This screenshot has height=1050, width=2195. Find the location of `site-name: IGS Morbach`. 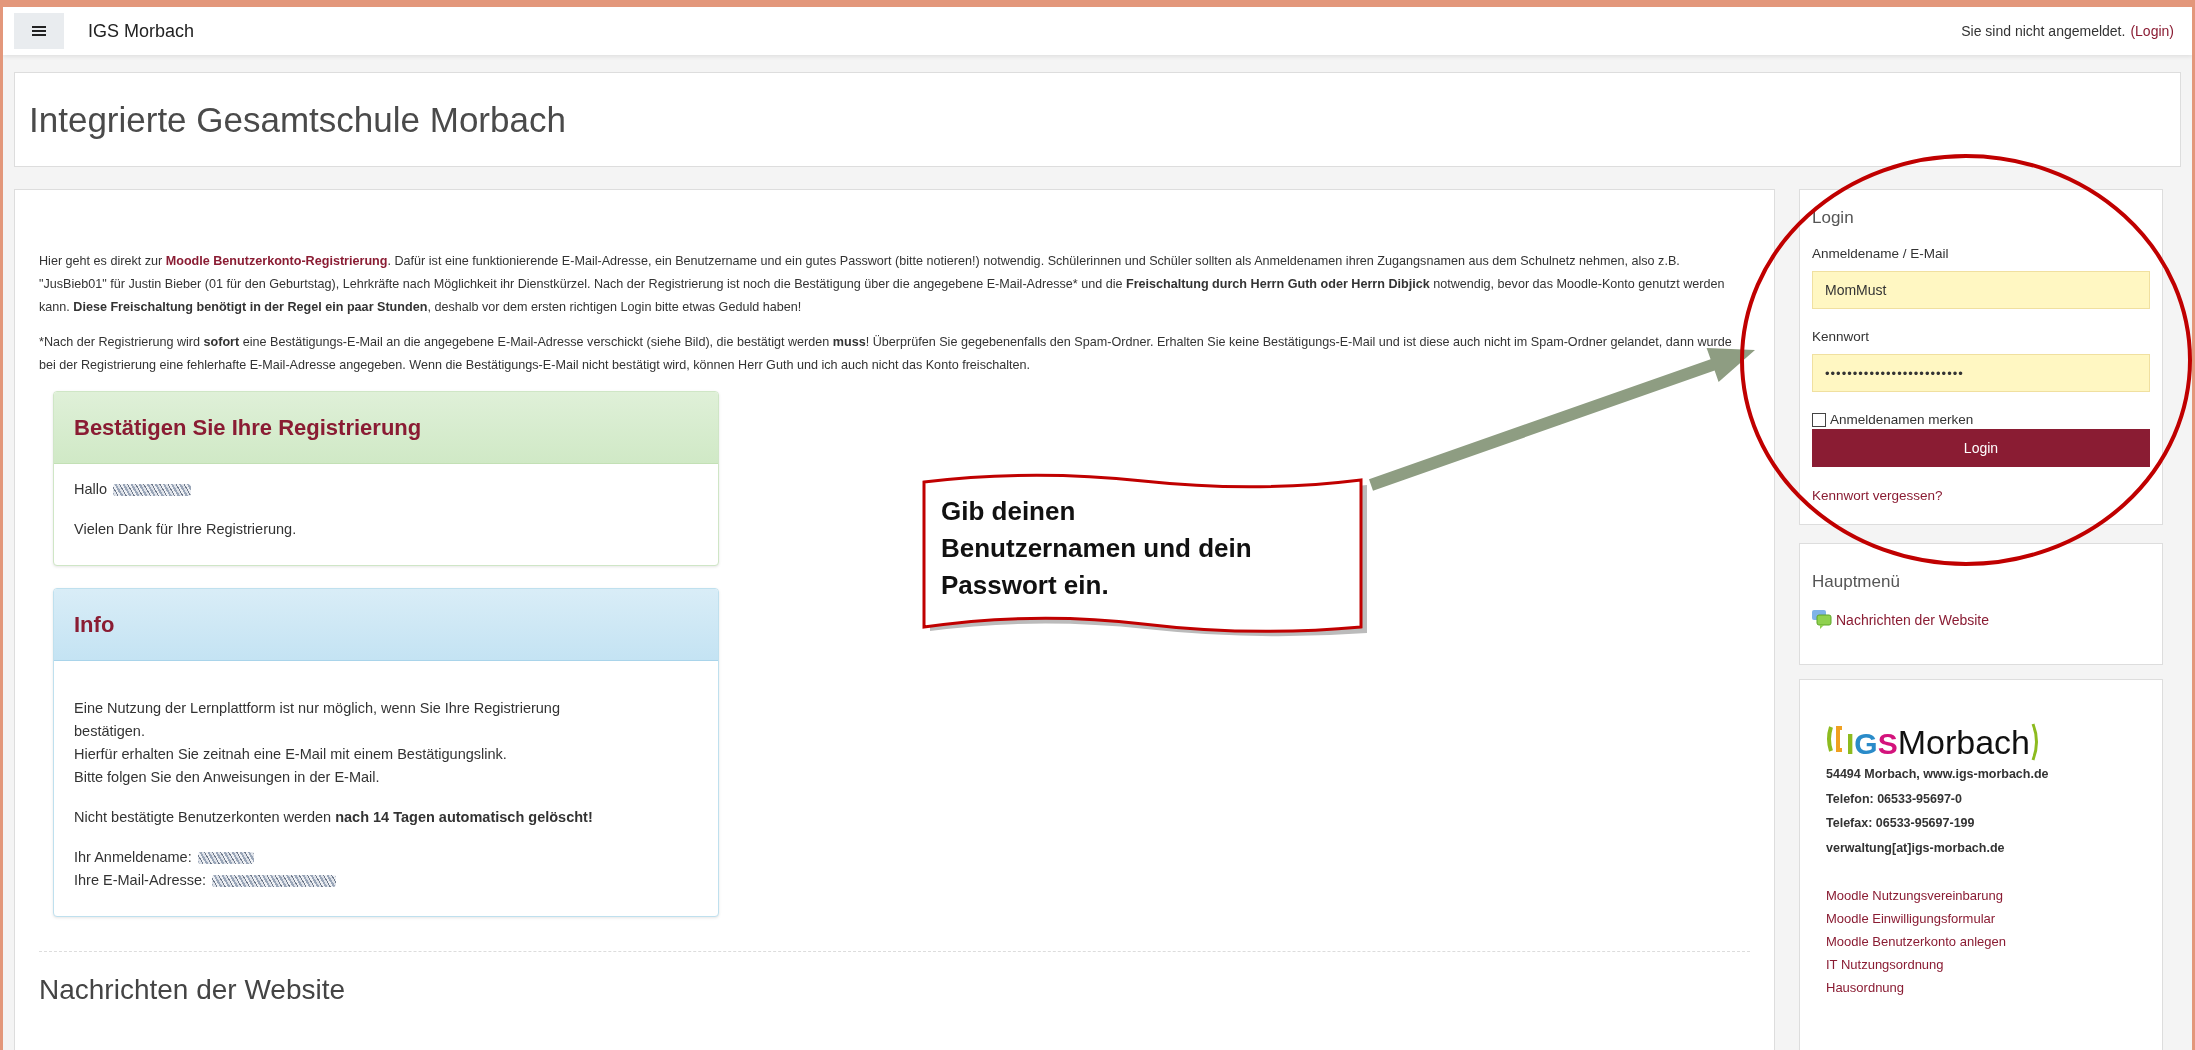

site-name: IGS Morbach is located at coordinates (141, 31).